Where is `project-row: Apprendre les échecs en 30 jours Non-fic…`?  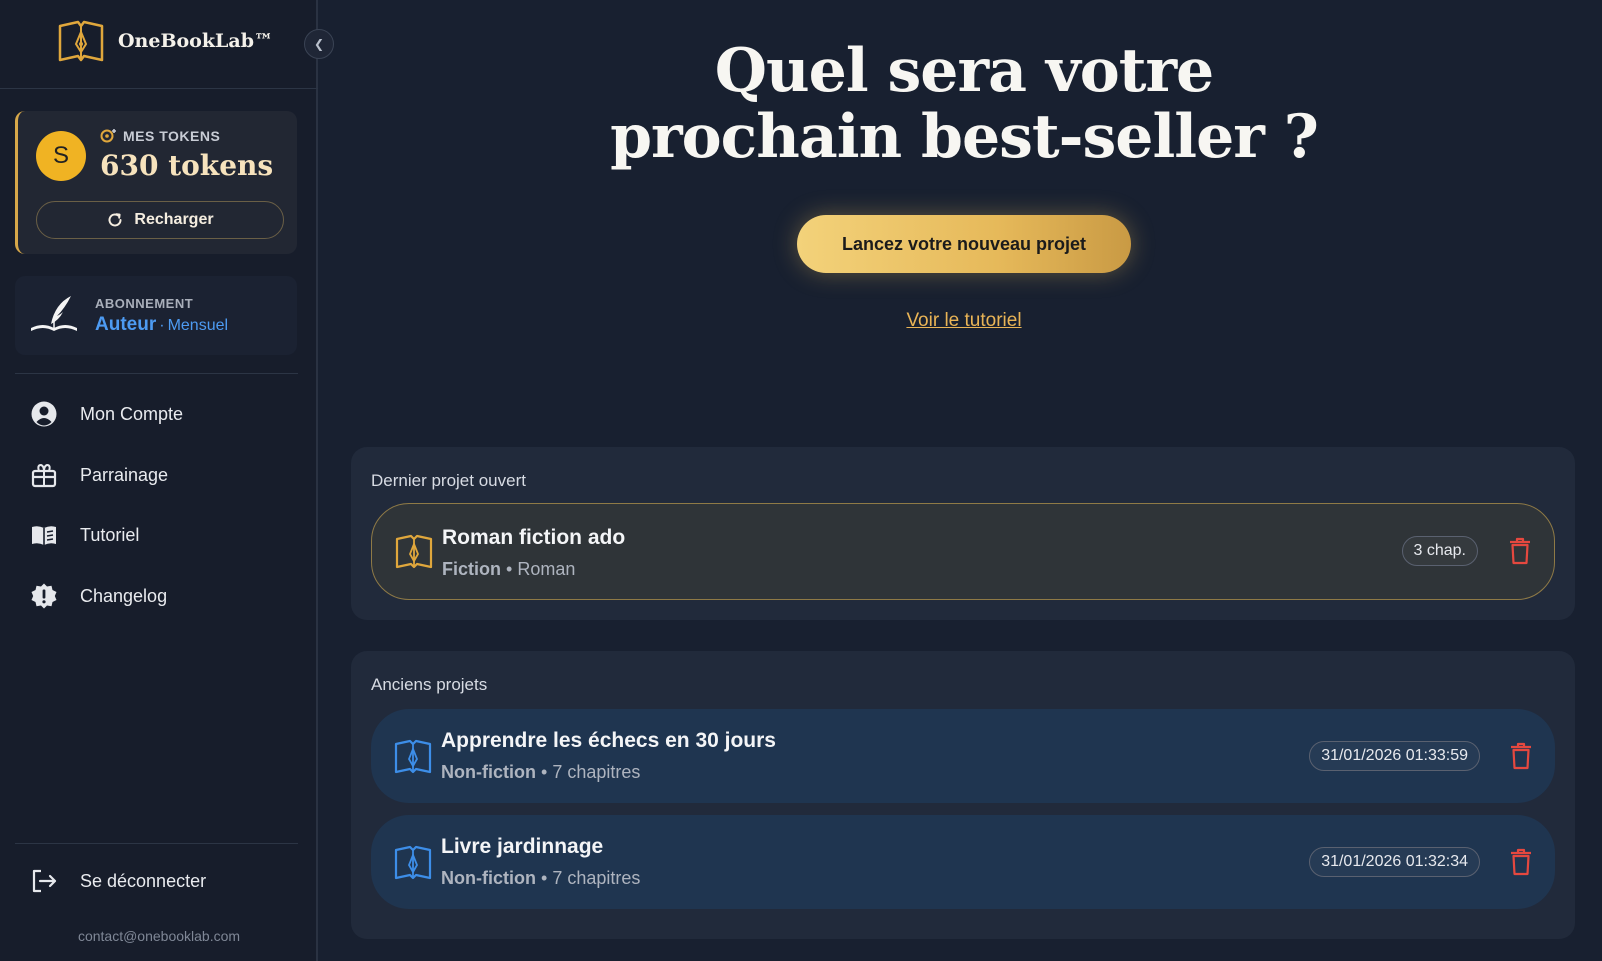
project-row: Apprendre les échecs en 30 jours Non-fic… is located at coordinates (963, 756).